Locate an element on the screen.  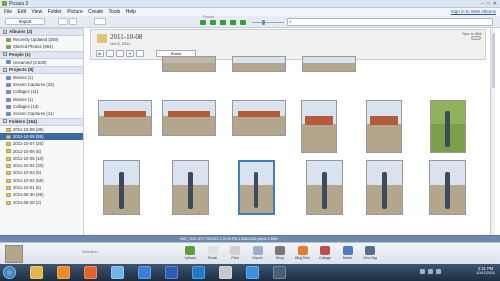
sidebar-item-unnamed: Unnamed (3,529) is located at coordinates (41, 62).